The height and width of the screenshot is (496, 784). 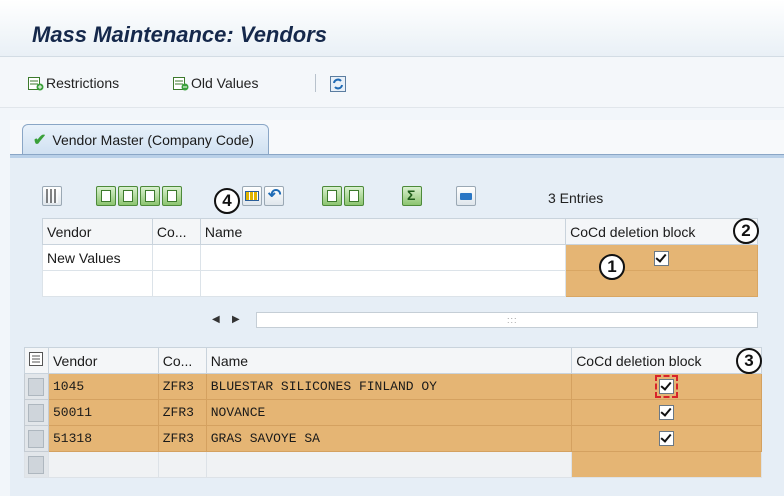 I want to click on vendor-cell: 1045, so click(x=103, y=386).